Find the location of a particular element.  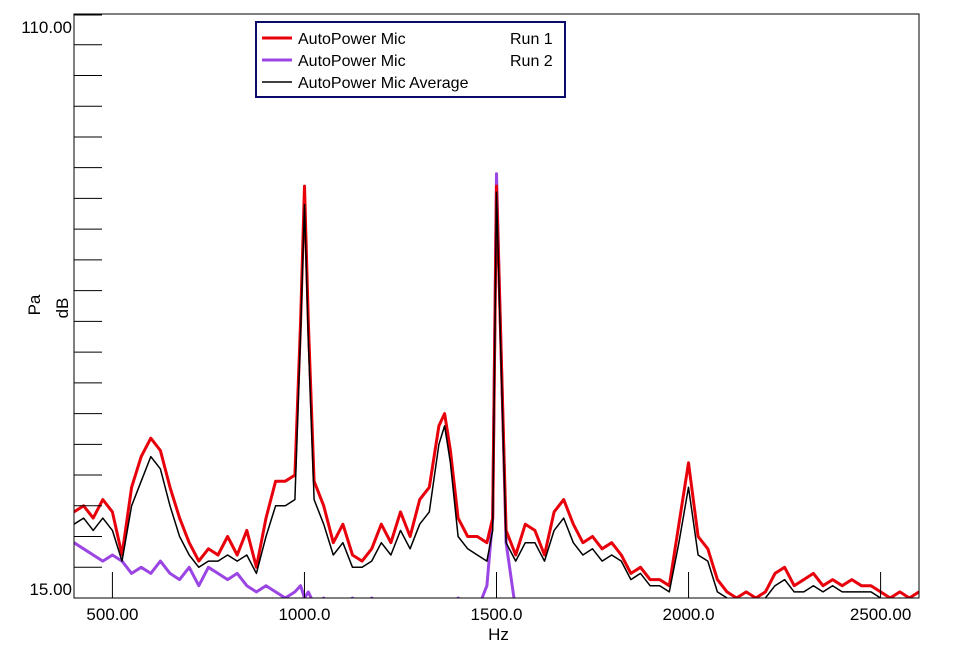

legend-label-run2: AutoPower Mic is located at coordinates (352, 61).